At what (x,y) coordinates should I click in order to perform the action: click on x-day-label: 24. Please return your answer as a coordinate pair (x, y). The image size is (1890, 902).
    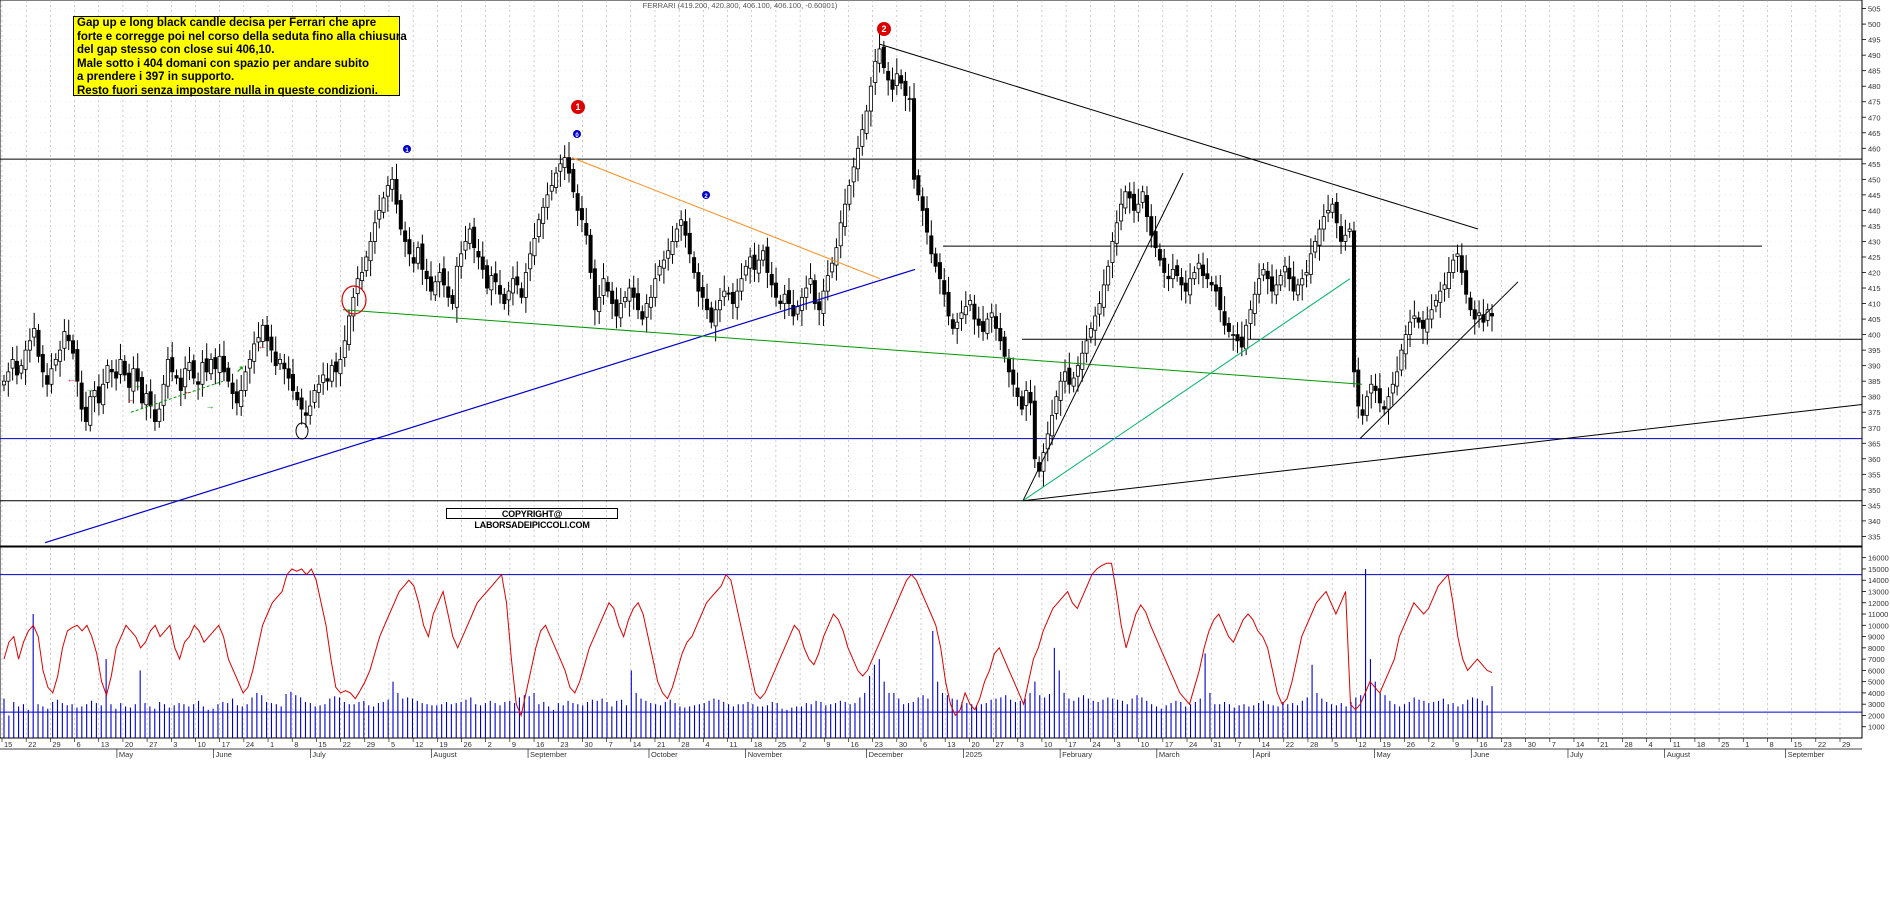
    Looking at the image, I should click on (1193, 744).